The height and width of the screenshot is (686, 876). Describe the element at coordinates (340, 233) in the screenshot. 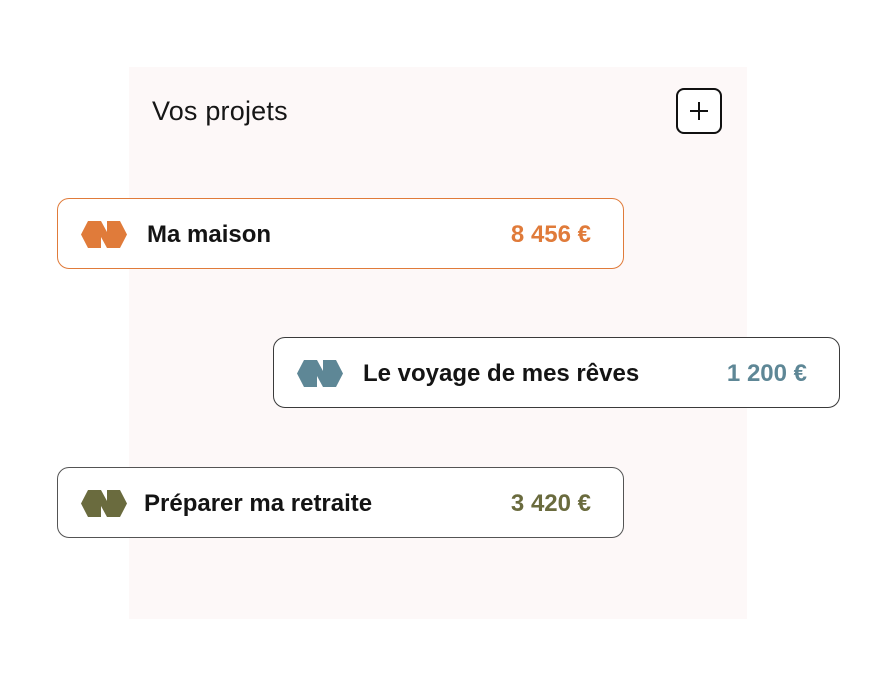

I see `project-card-ma-maison: Ma maison 8 456 €` at that location.